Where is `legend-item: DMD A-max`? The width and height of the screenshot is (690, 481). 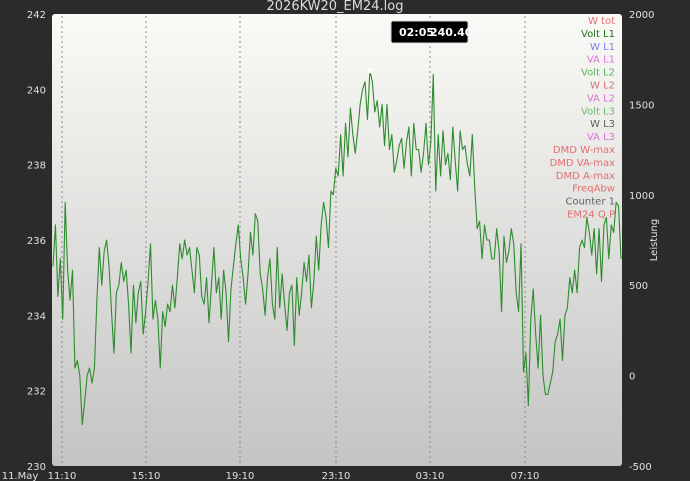 legend-item: DMD A-max is located at coordinates (585, 176).